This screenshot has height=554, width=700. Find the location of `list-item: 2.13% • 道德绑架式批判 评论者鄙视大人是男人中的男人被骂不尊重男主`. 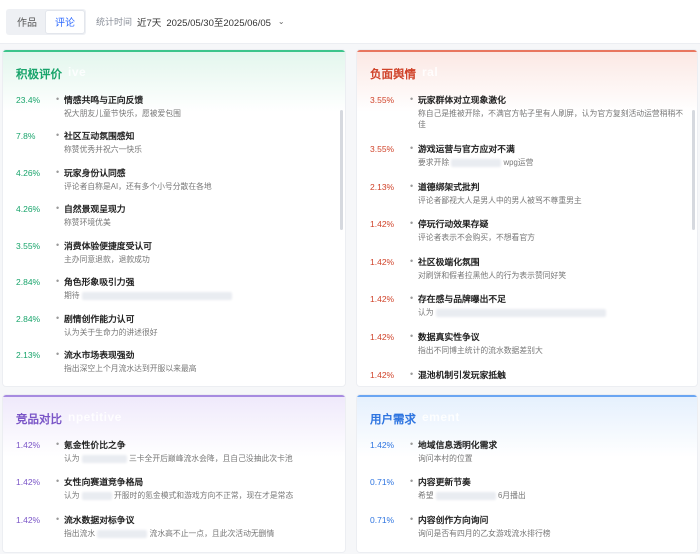

list-item: 2.13% • 道德绑架式批判 评论者鄙视大人是男人中的男人被骂不尊重男主 is located at coordinates (528, 193).